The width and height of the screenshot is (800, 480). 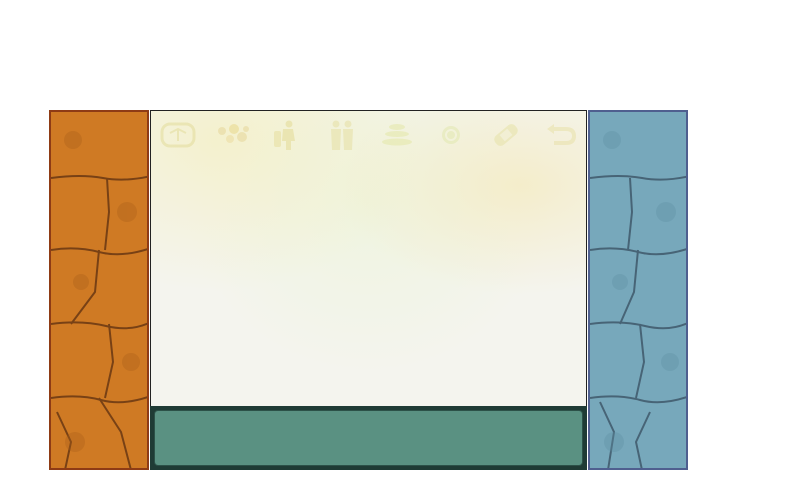 I want to click on bottom-message-panel, so click(x=368, y=438).